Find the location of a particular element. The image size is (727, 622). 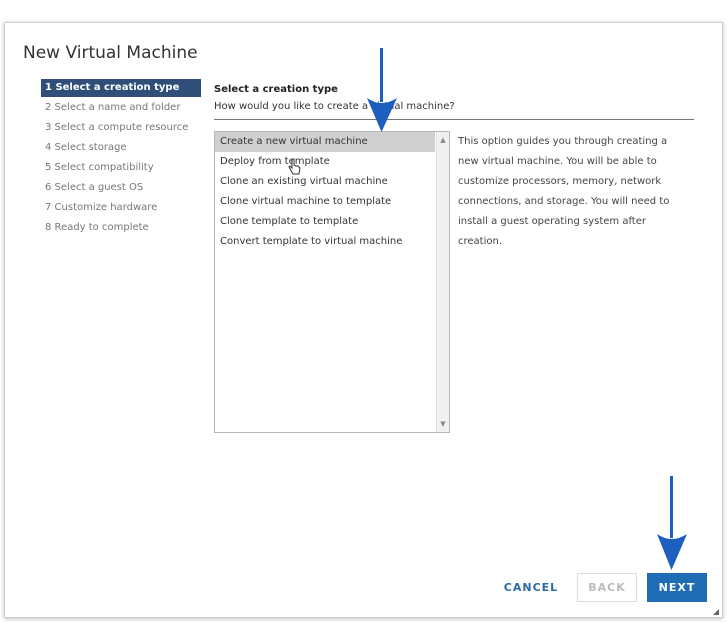

option-clone-existing-vm: Clone an existing virtual machine is located at coordinates (325, 182).